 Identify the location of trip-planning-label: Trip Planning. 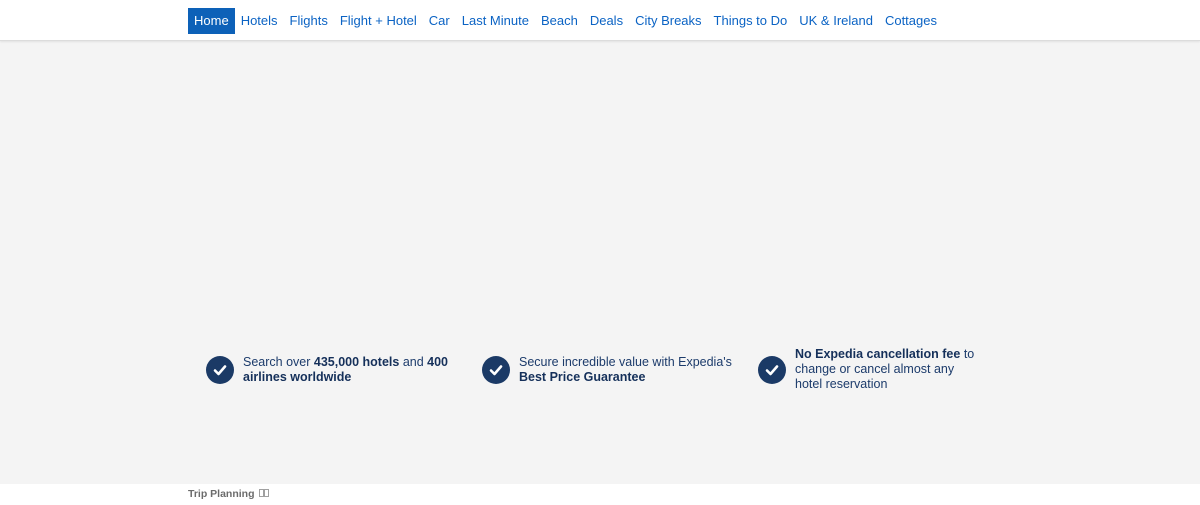
(221, 494).